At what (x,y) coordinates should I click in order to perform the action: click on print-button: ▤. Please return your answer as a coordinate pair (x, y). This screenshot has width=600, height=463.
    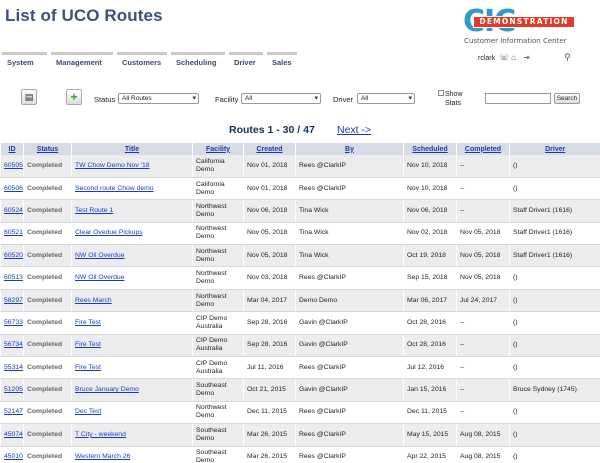
    Looking at the image, I should click on (29, 97).